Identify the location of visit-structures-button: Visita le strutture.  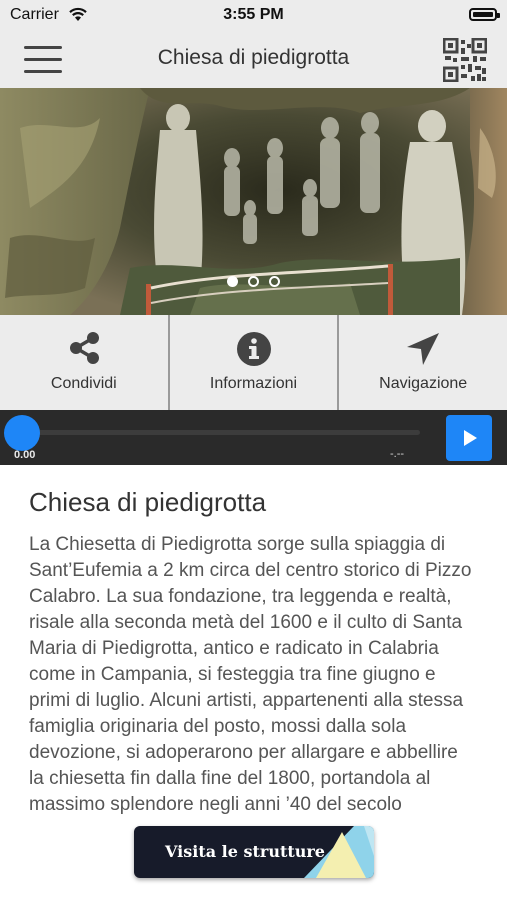
(254, 852).